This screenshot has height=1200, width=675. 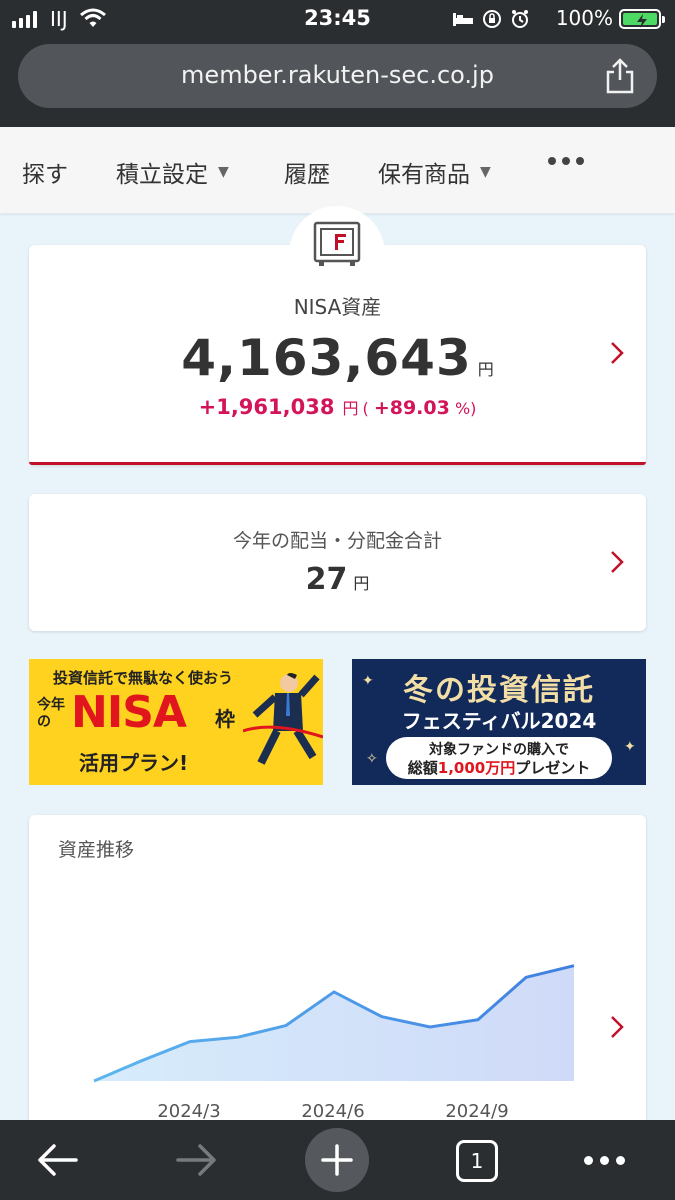 What do you see at coordinates (334, 1023) in the screenshot?
I see `chart-area` at bounding box center [334, 1023].